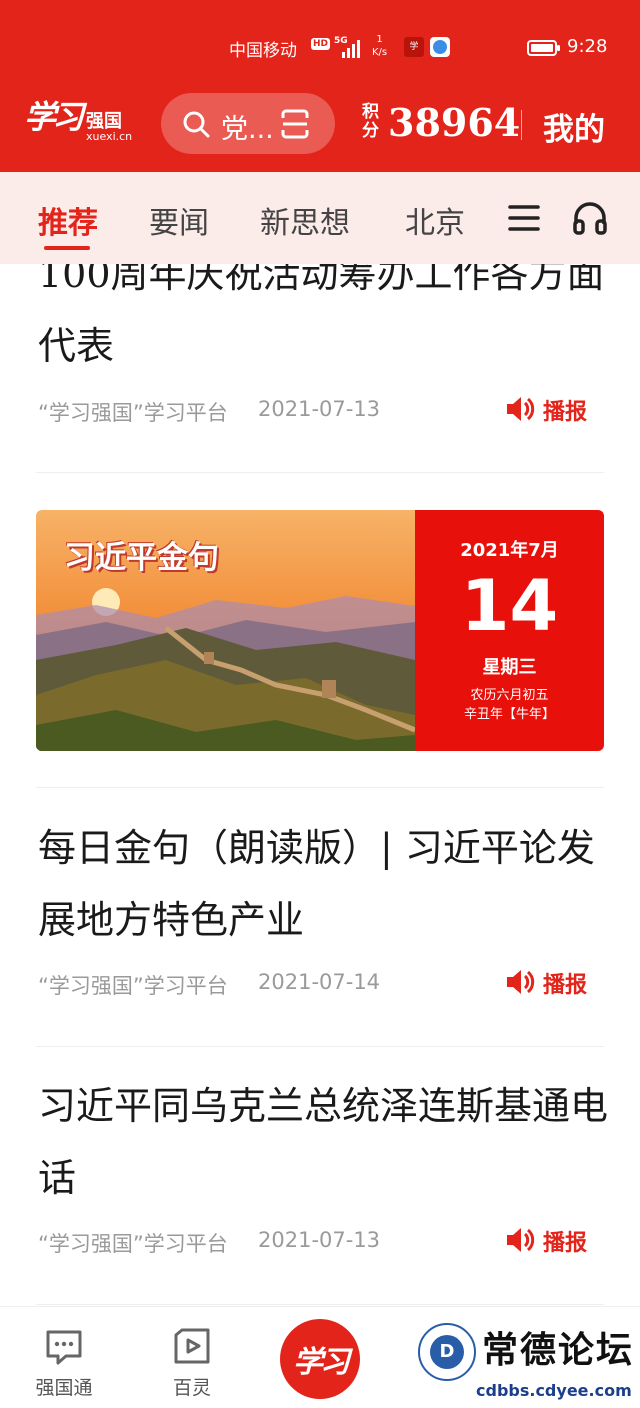 The width and height of the screenshot is (640, 1408). What do you see at coordinates (380, 52) in the screenshot?
I see `speed-unit: K/s` at bounding box center [380, 52].